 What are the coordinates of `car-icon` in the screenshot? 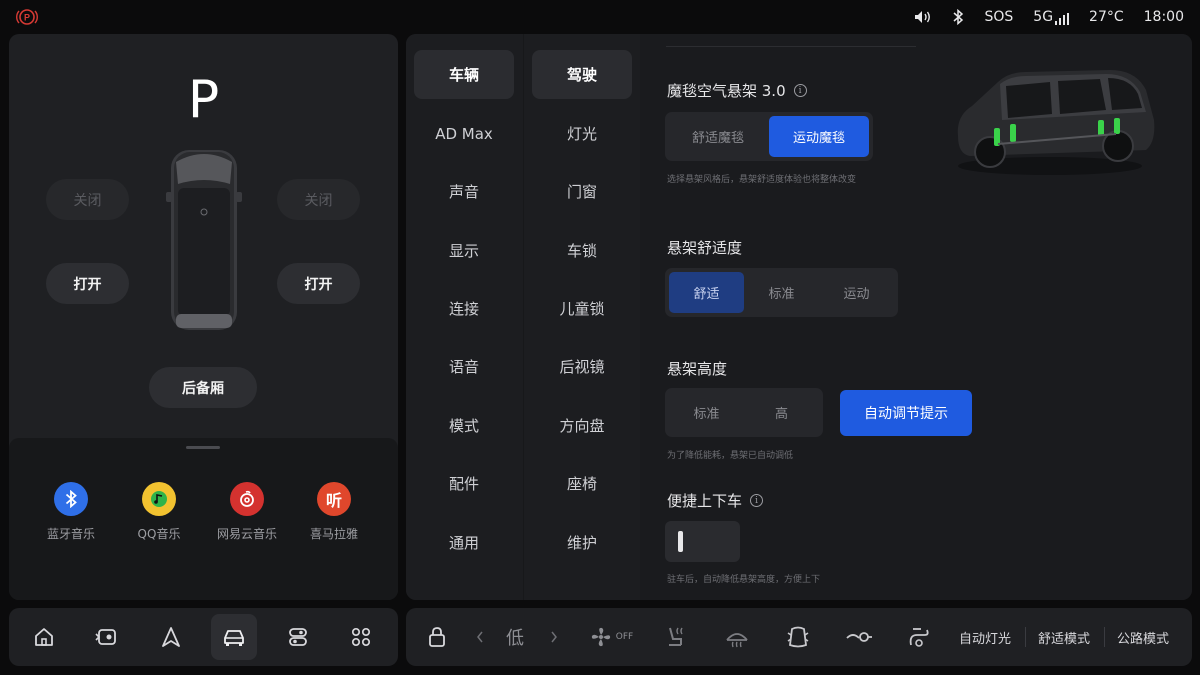 It's located at (234, 638).